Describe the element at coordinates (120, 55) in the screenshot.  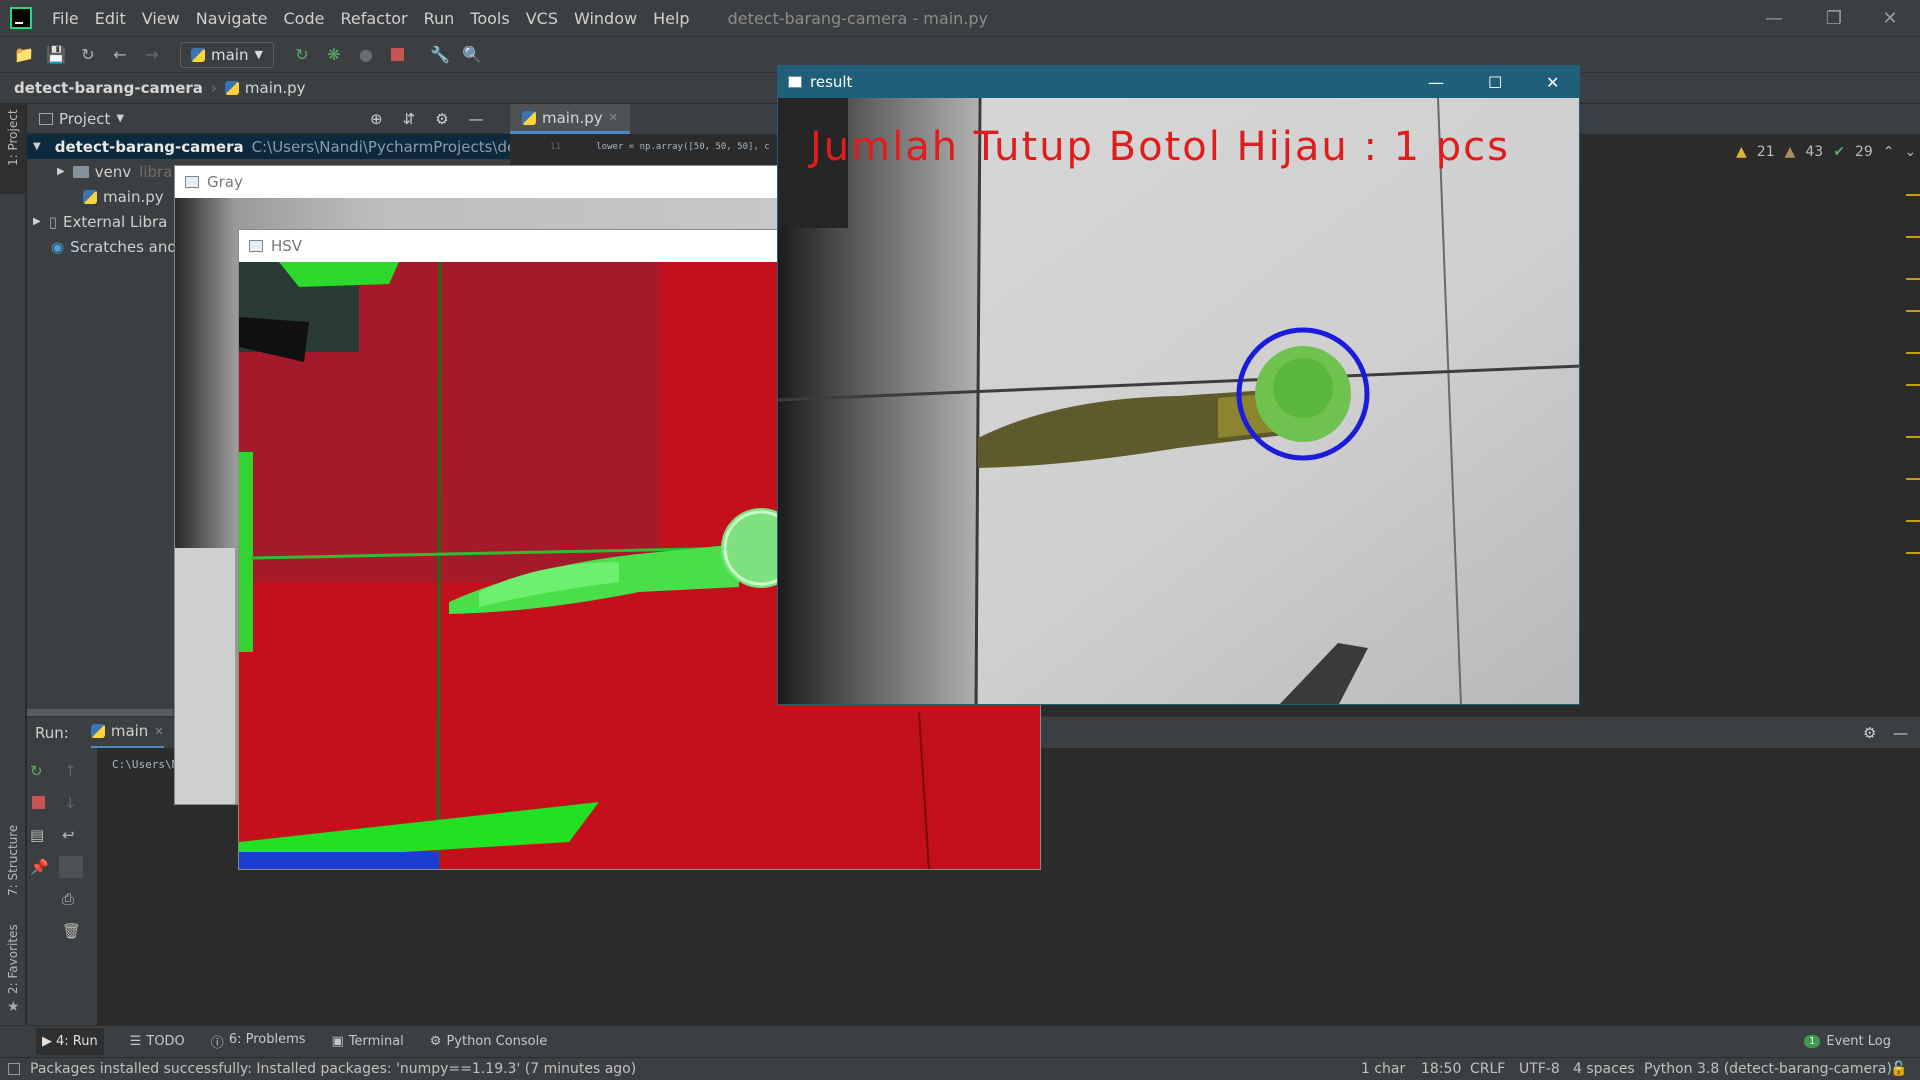
I see `back-icon: ←` at that location.